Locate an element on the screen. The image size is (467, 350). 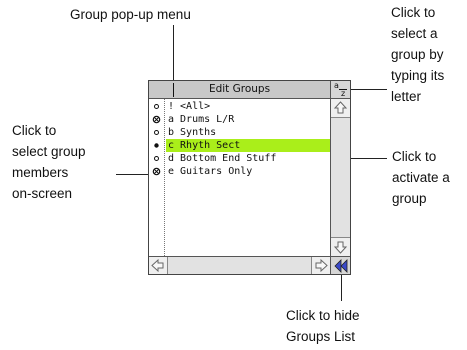
scroll-up-button is located at coordinates (340, 108).